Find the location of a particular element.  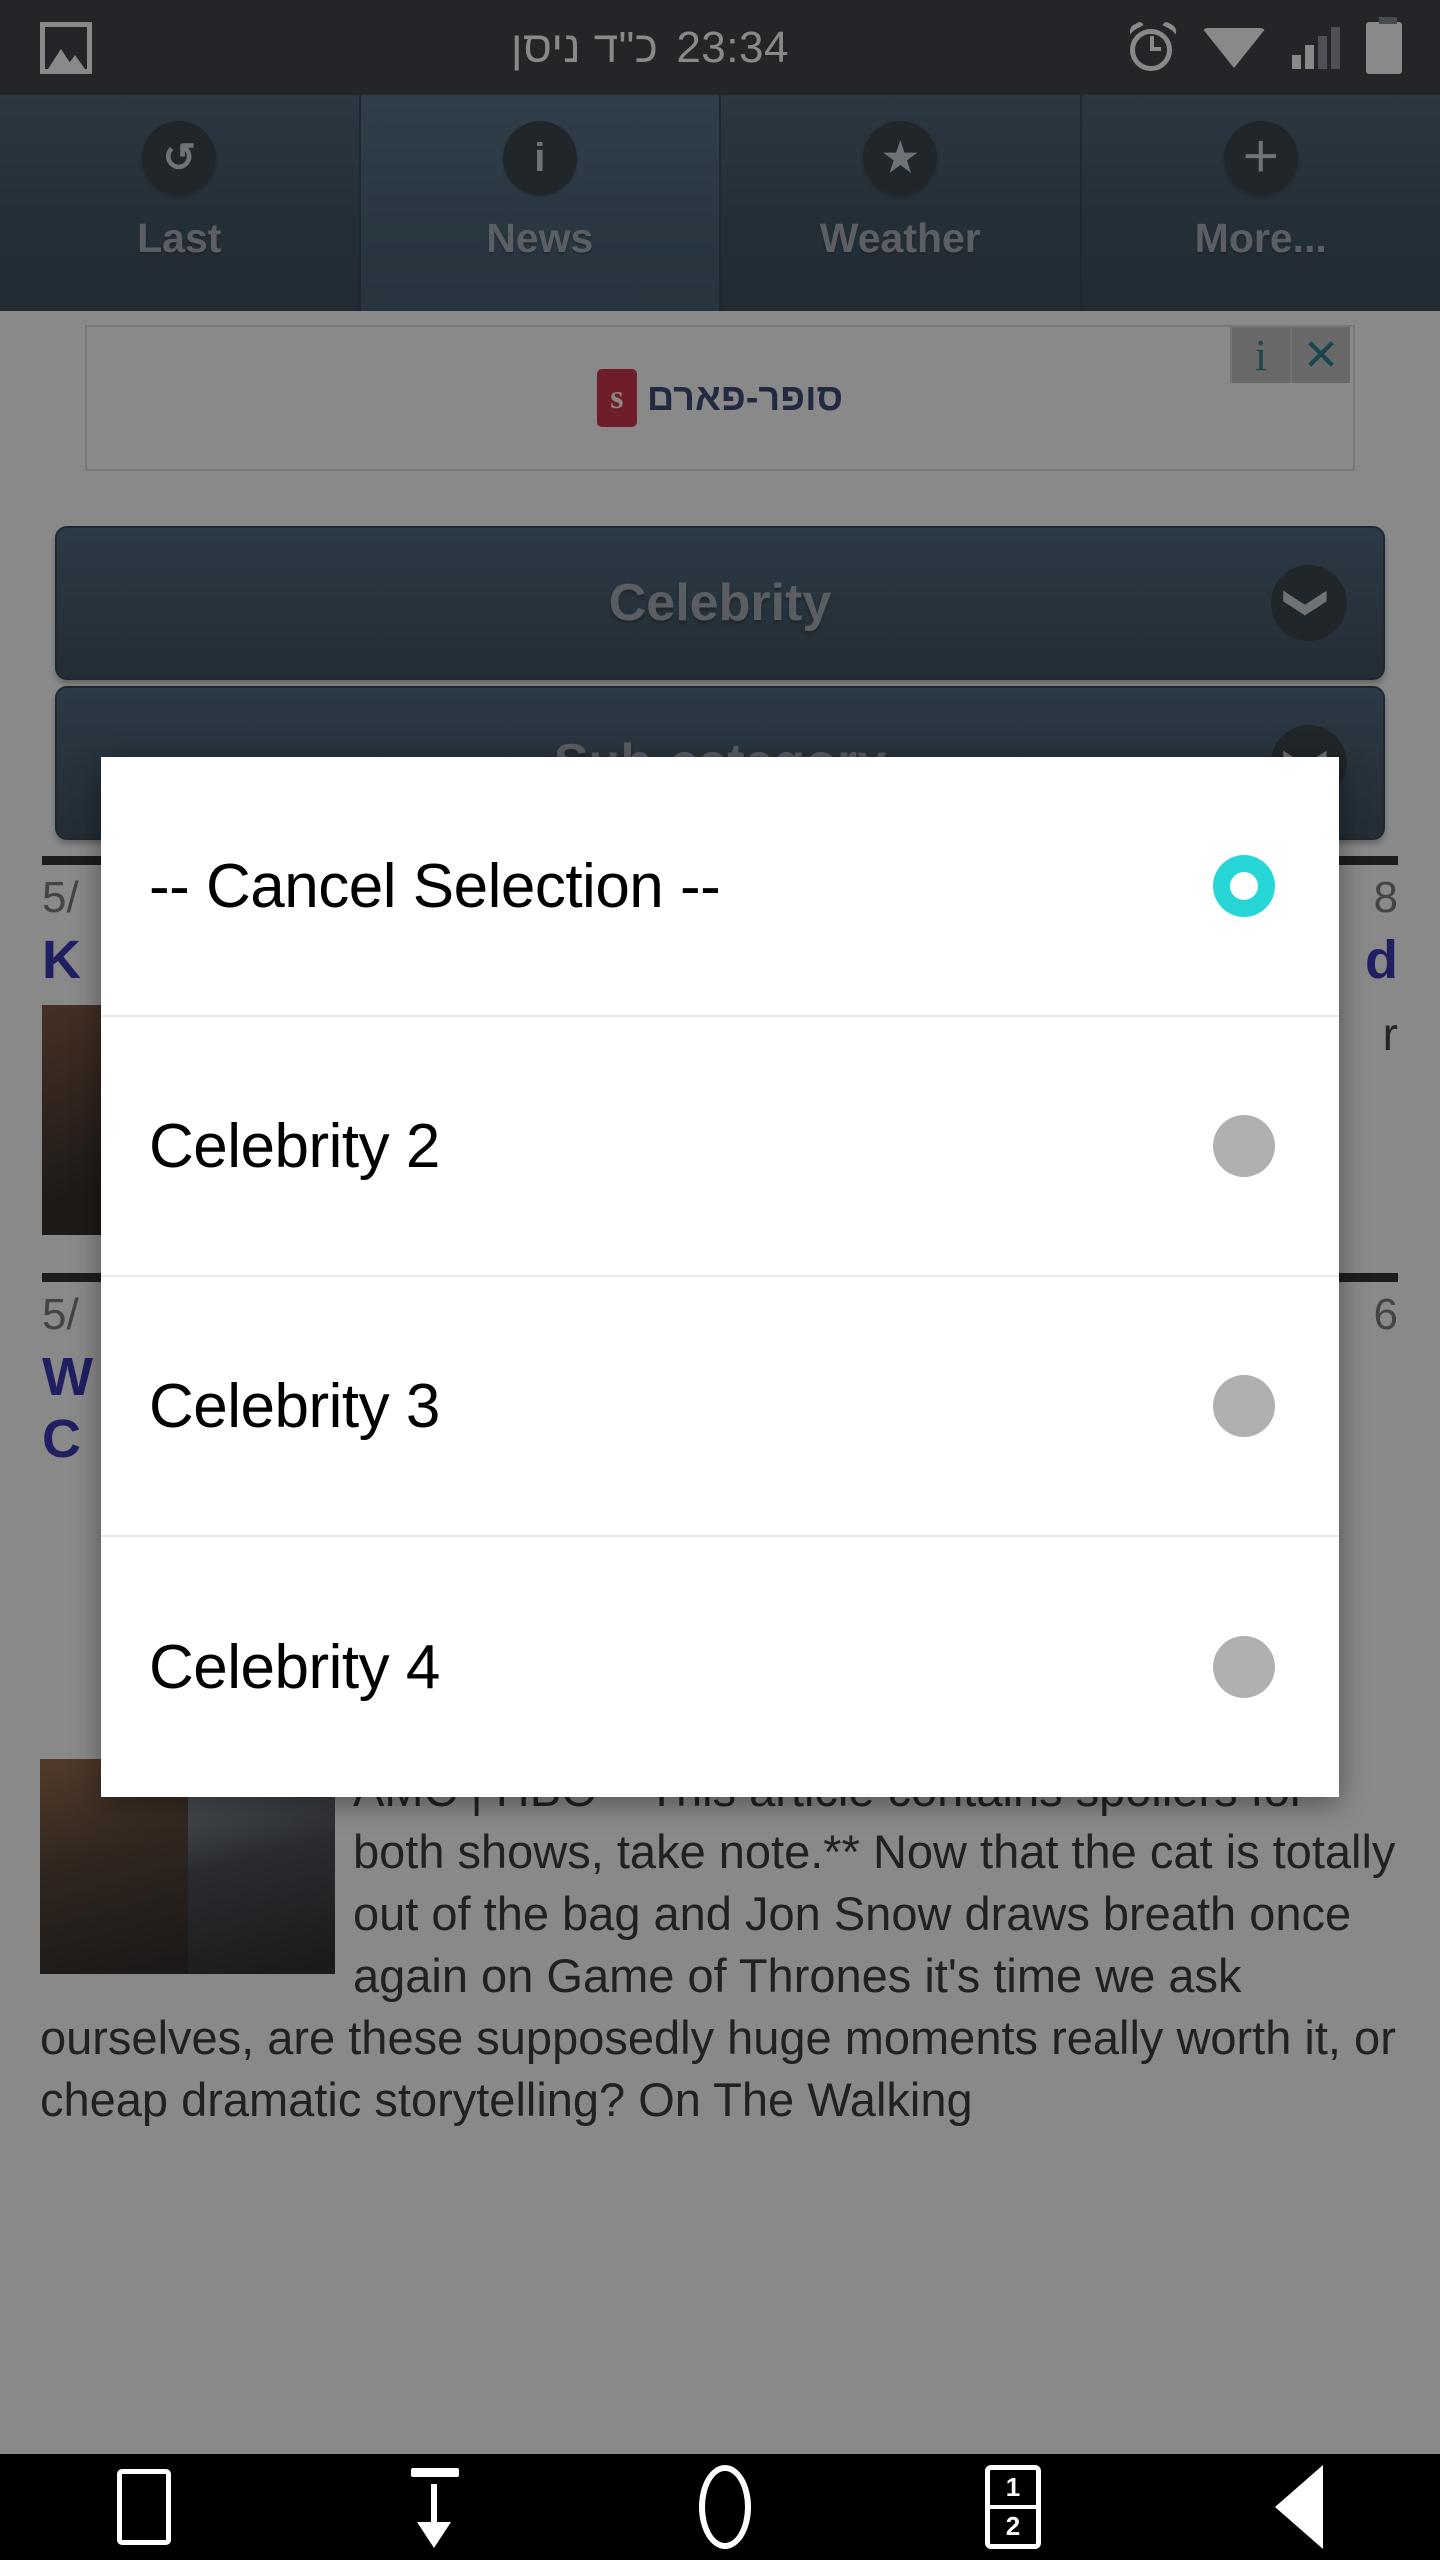

download-arrow-icon is located at coordinates (435, 2508).